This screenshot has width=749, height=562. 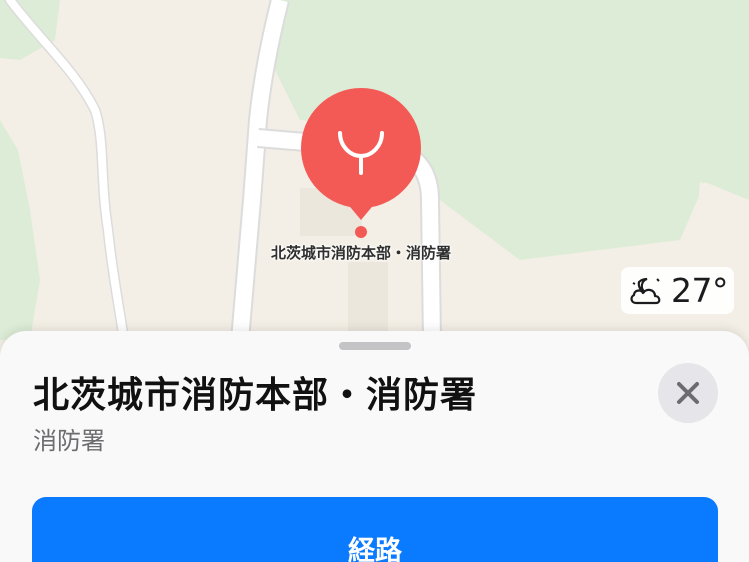 I want to click on place-title: 北茨城市消防本部・消防署, so click(x=255, y=395).